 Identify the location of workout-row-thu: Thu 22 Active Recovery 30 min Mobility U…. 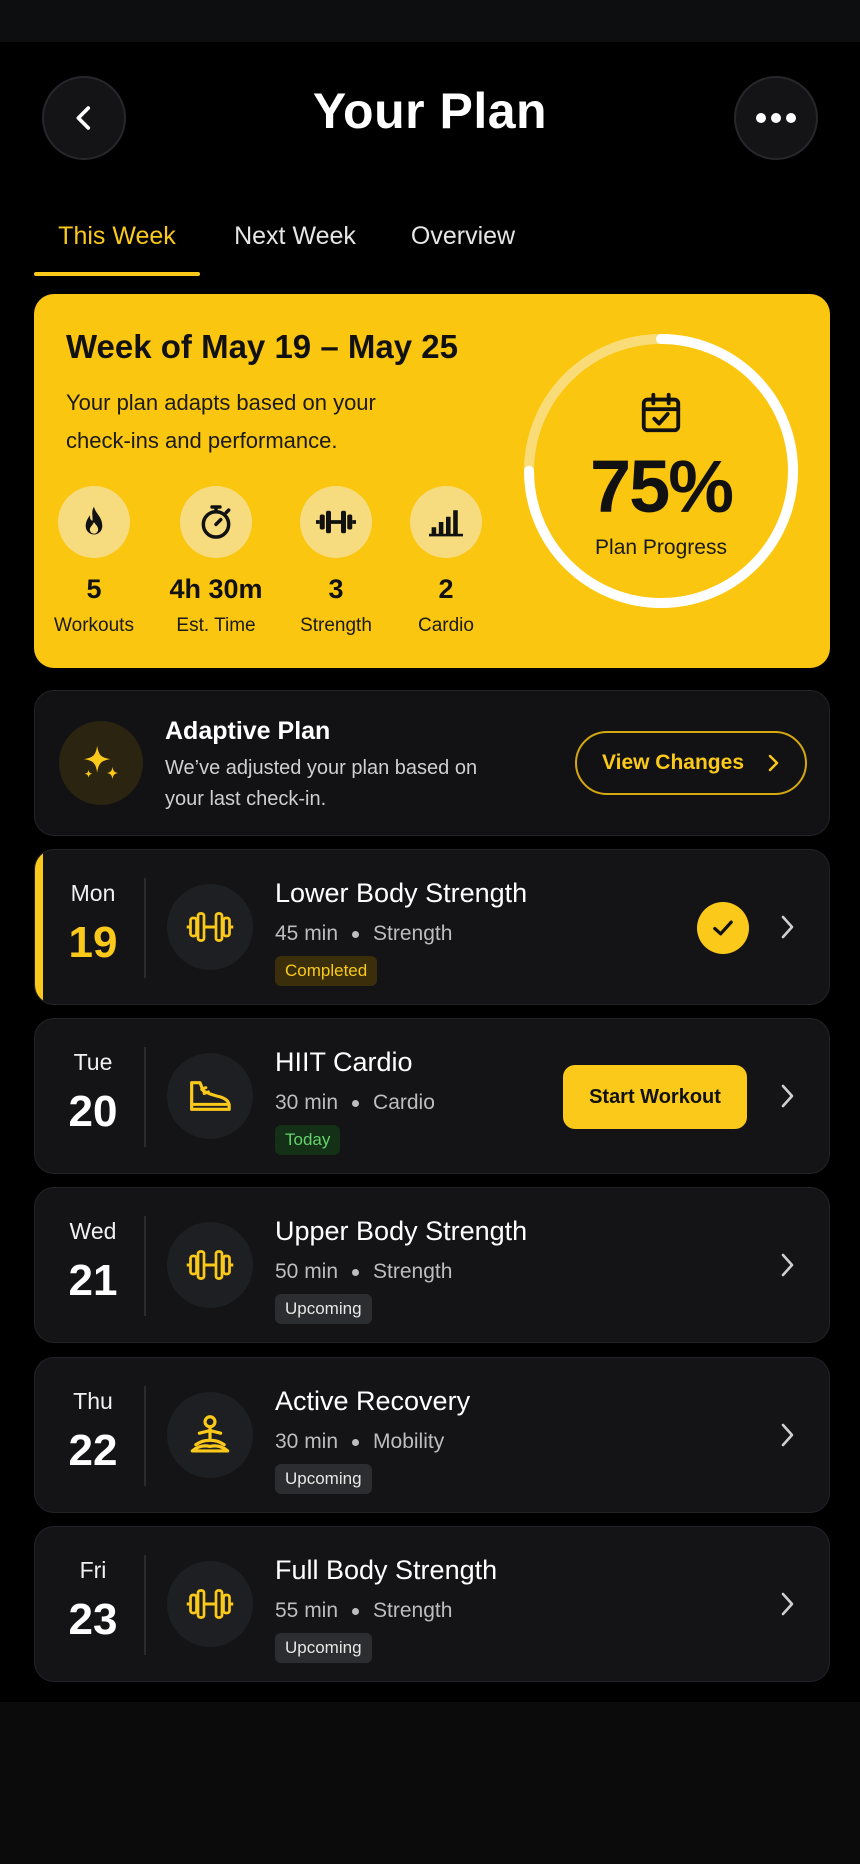
(432, 1435).